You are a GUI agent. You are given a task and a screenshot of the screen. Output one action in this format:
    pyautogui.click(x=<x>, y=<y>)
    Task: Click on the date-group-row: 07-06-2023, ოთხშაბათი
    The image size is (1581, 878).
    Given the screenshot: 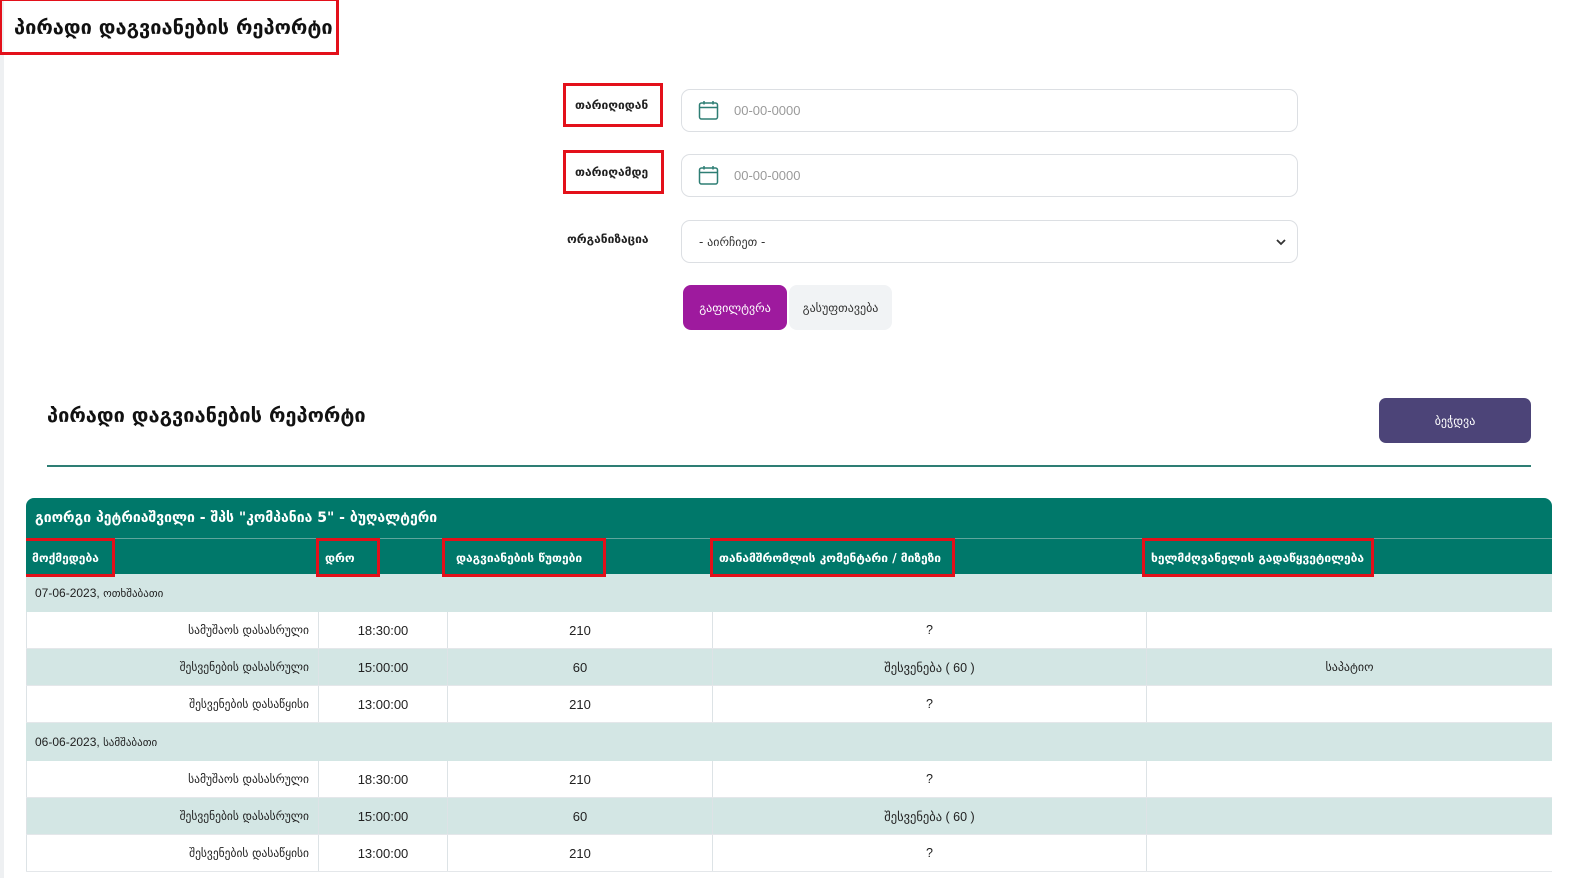 What is the action you would take?
    pyautogui.click(x=789, y=593)
    